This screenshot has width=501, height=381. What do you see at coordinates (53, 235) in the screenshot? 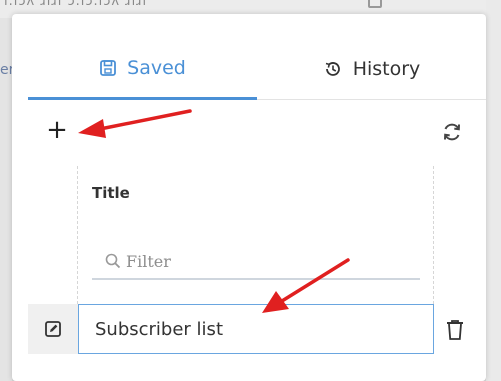
I see `actions-column-header` at bounding box center [53, 235].